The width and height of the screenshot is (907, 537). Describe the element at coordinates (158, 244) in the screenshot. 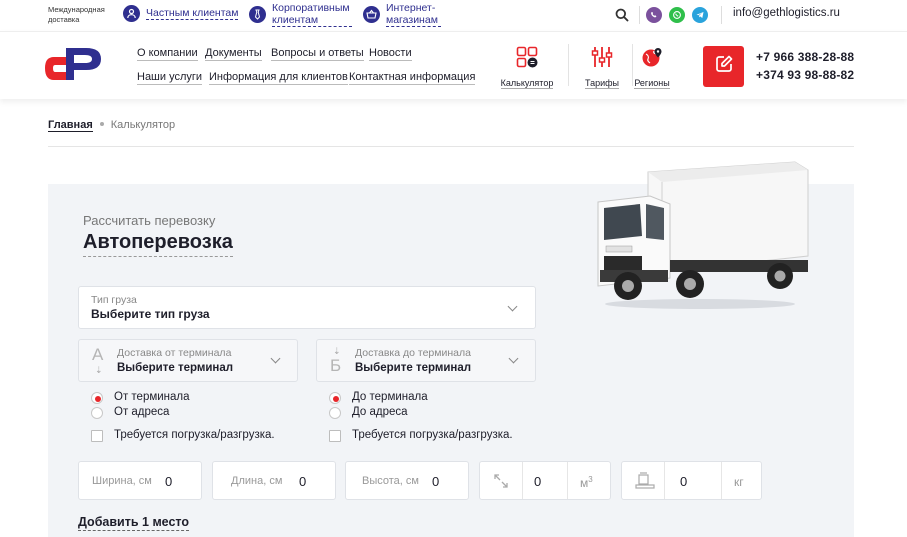

I see `calculator-title: Автоперевозка` at that location.